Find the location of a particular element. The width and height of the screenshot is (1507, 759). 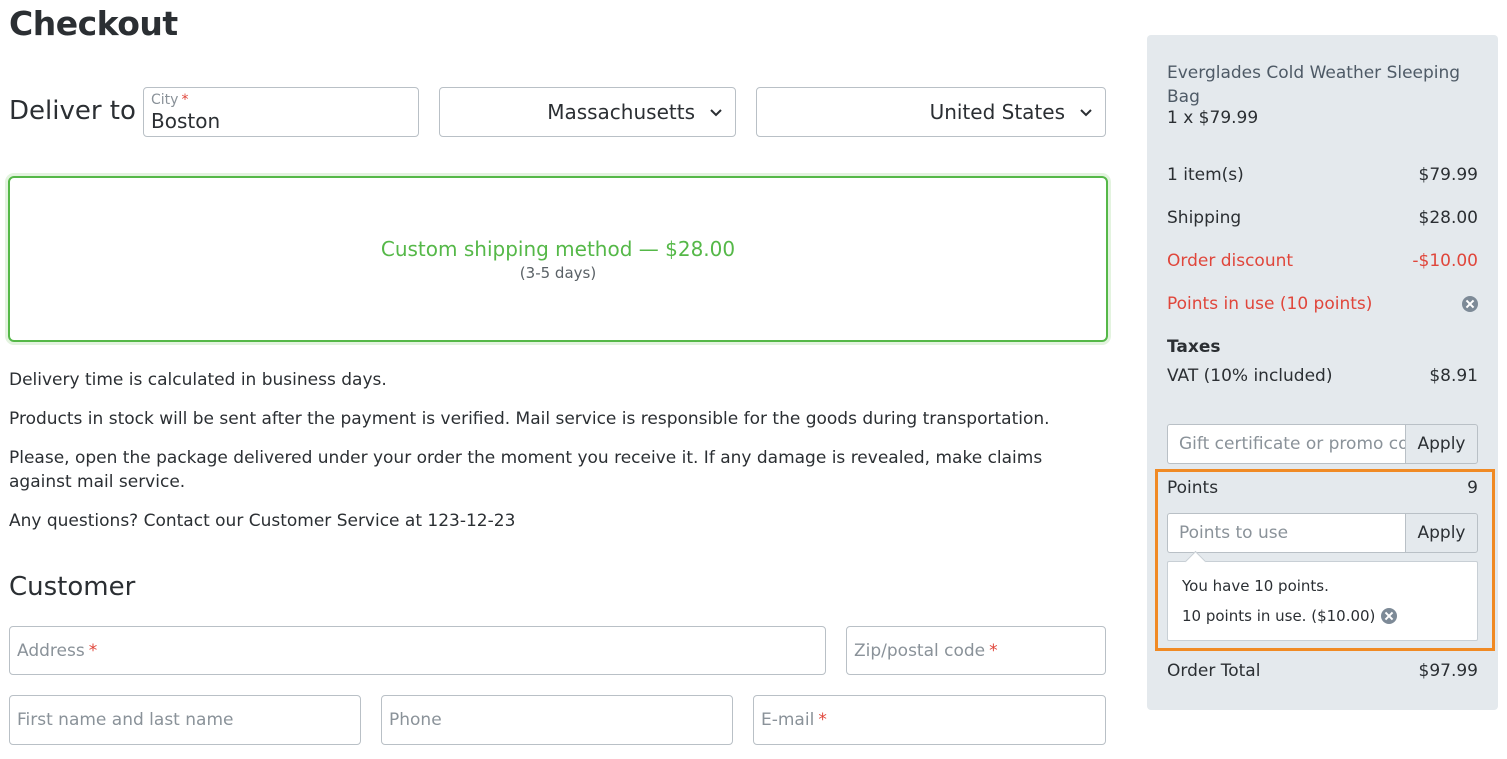

address-input: Address * is located at coordinates (417, 650).